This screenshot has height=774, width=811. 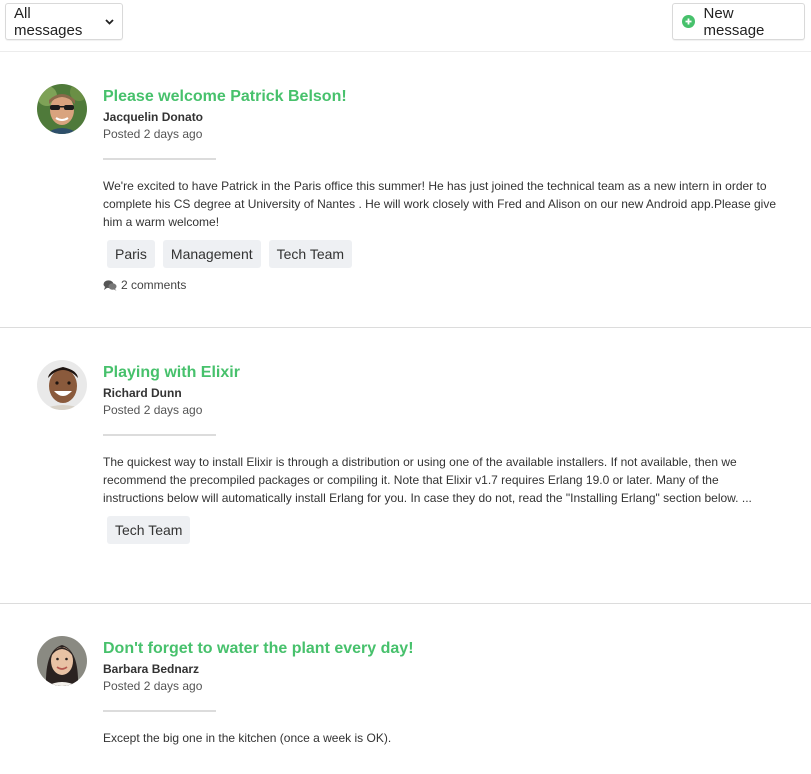 What do you see at coordinates (151, 669) in the screenshot?
I see `post-author: Barbara Bednarz` at bounding box center [151, 669].